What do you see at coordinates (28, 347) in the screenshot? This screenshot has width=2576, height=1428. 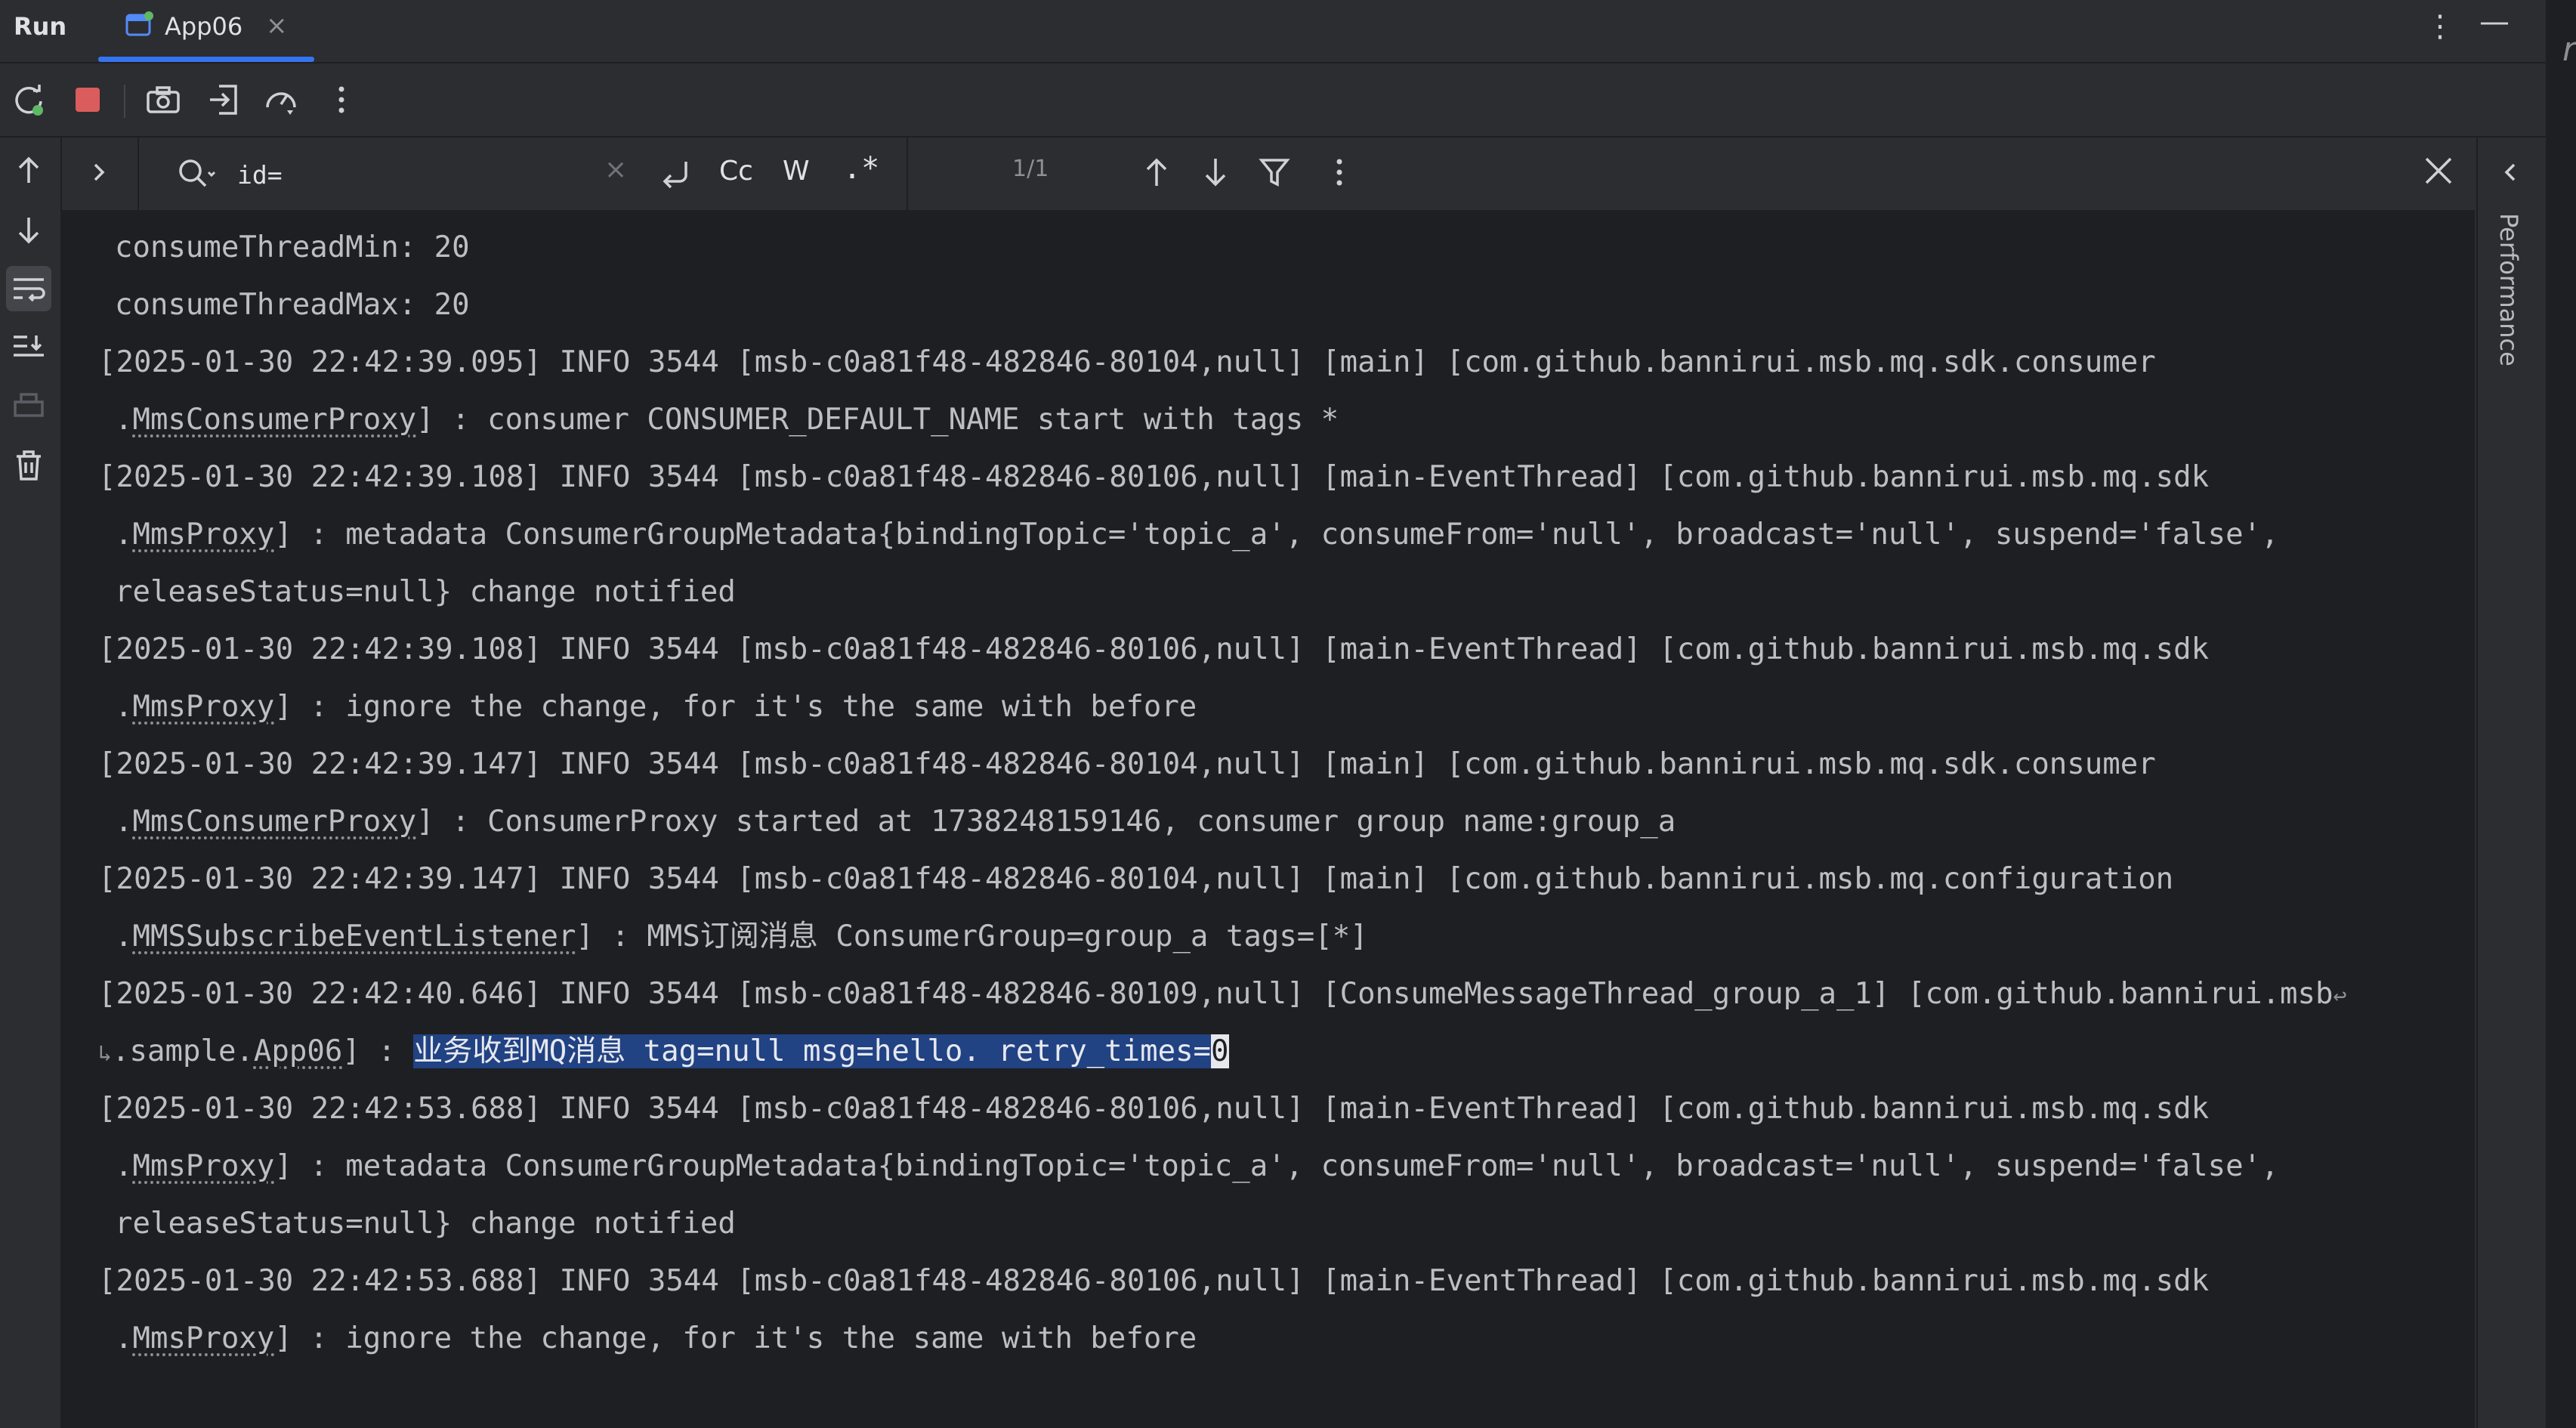 I see `scroll-to-end-icon` at bounding box center [28, 347].